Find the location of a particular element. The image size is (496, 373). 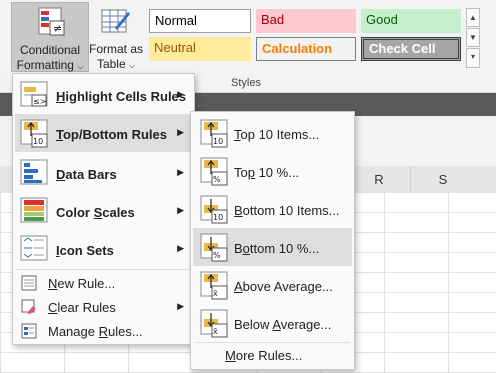

gallery-more-icon: ▾ is located at coordinates (473, 58).